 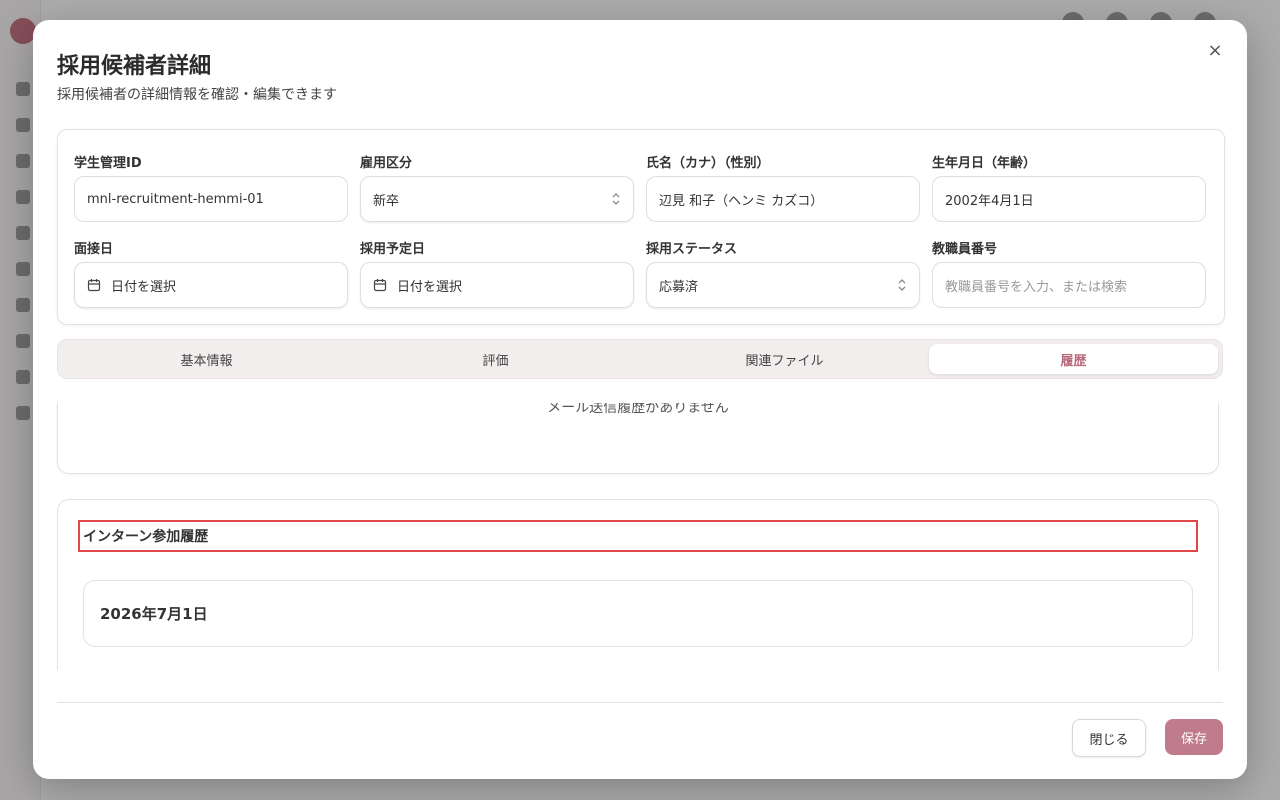 What do you see at coordinates (430, 287) in the screenshot?
I see `planned-hire-date-placeholder: 日付を選択` at bounding box center [430, 287].